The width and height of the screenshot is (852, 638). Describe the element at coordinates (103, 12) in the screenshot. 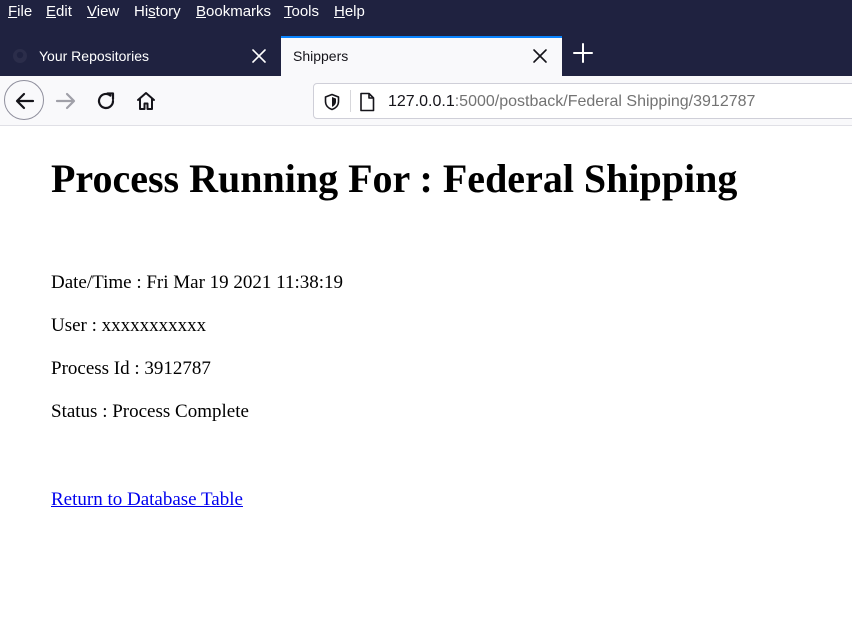

I see `menu-view: View` at that location.